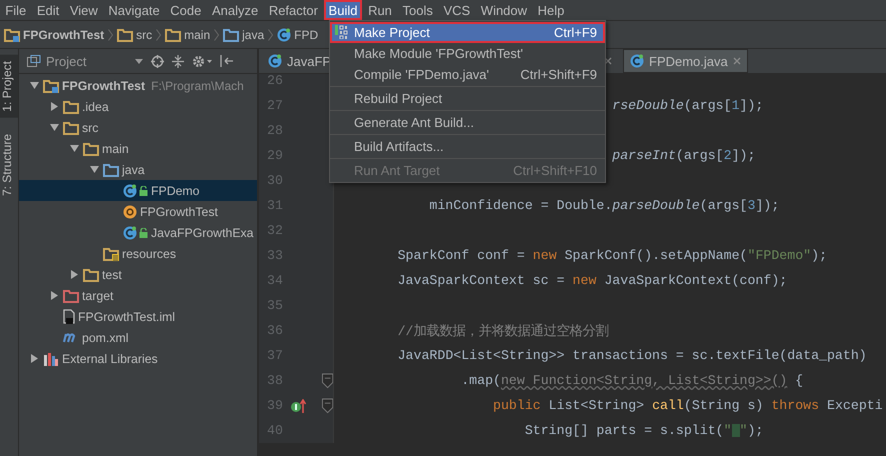  I want to click on tree-label: pom.xml, so click(105, 337).